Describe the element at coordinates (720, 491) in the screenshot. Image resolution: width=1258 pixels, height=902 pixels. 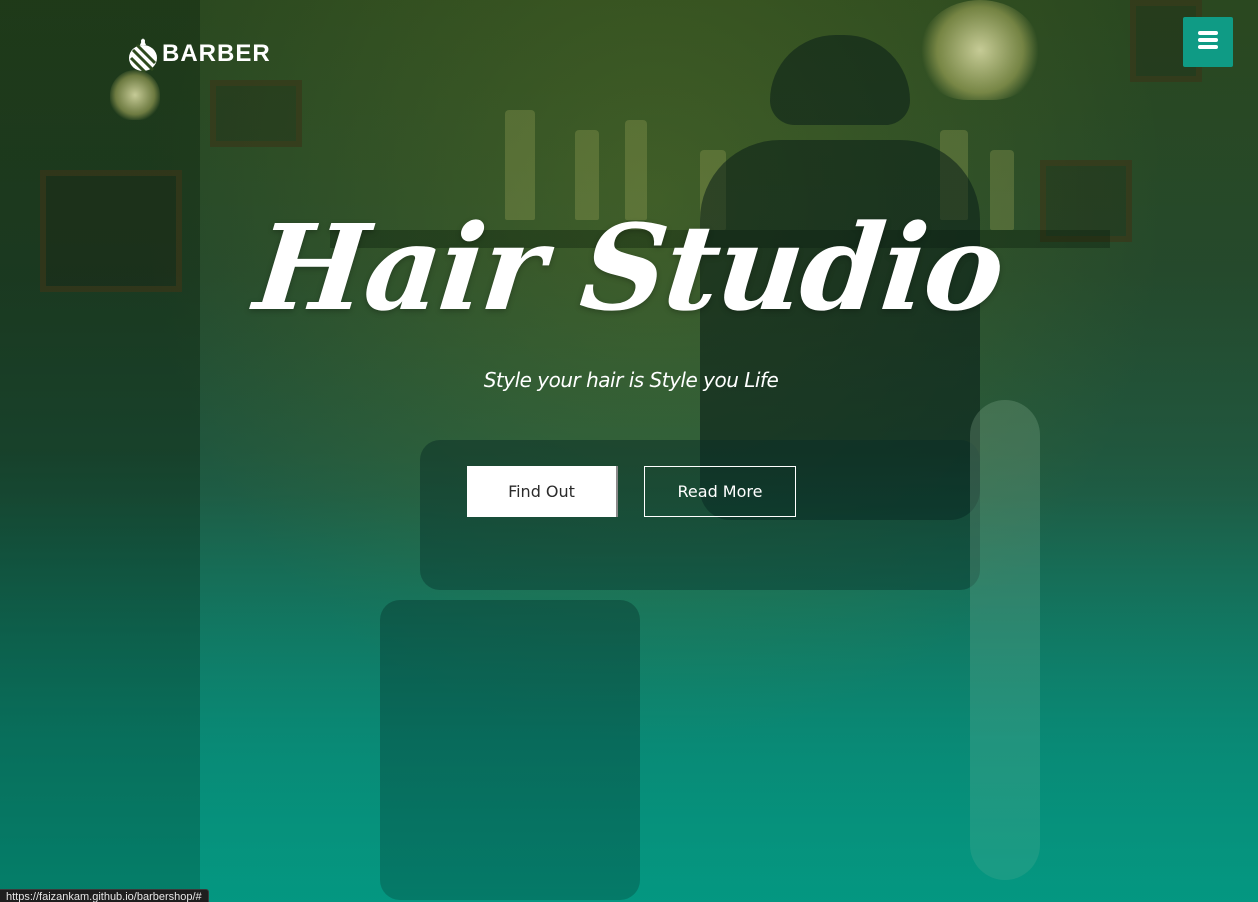
I see `read-more-button: Read More` at that location.